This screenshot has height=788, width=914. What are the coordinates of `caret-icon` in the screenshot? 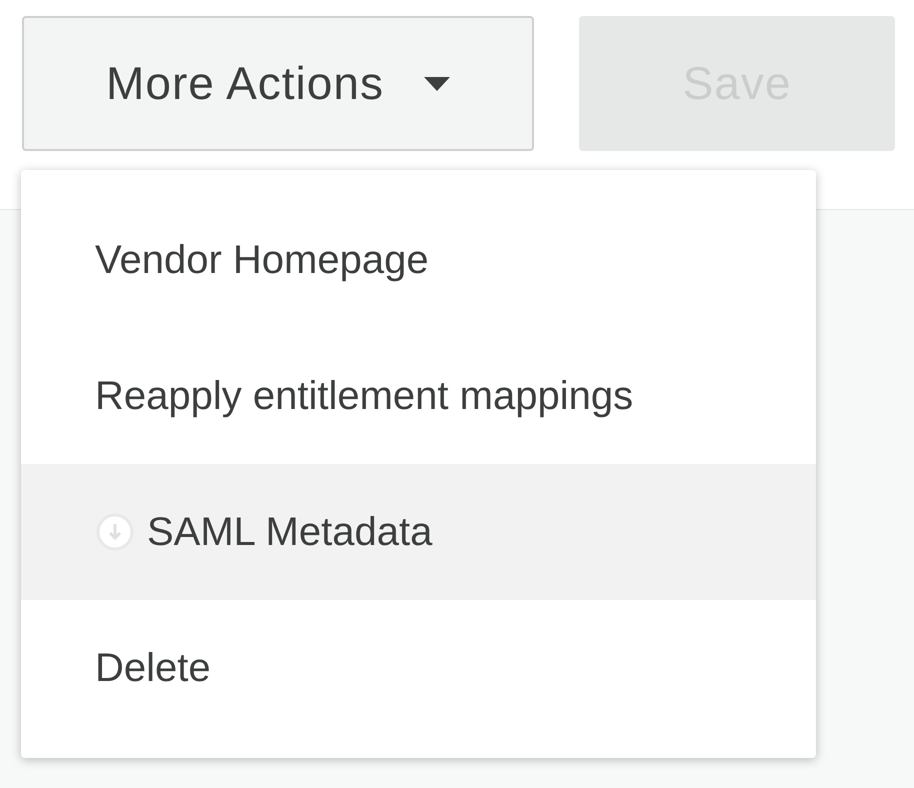 It's located at (437, 83).